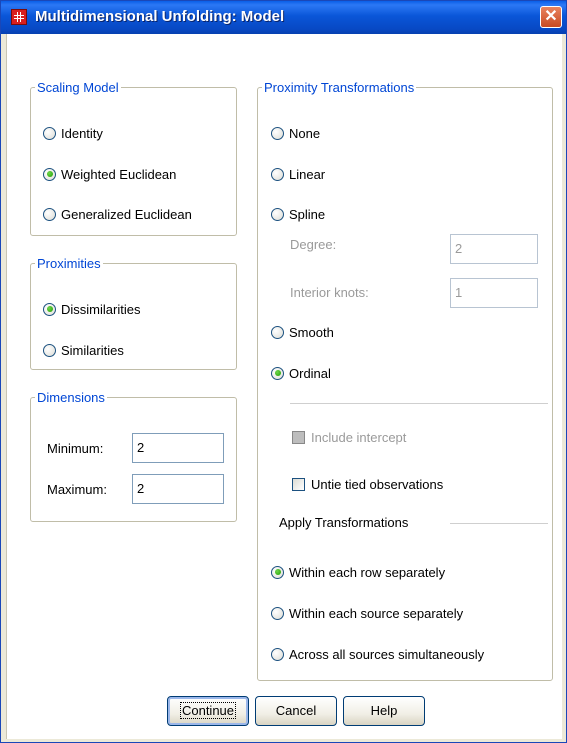  What do you see at coordinates (119, 174) in the screenshot?
I see `radio-weighted-euclidean-label: Weighted Euclidean` at bounding box center [119, 174].